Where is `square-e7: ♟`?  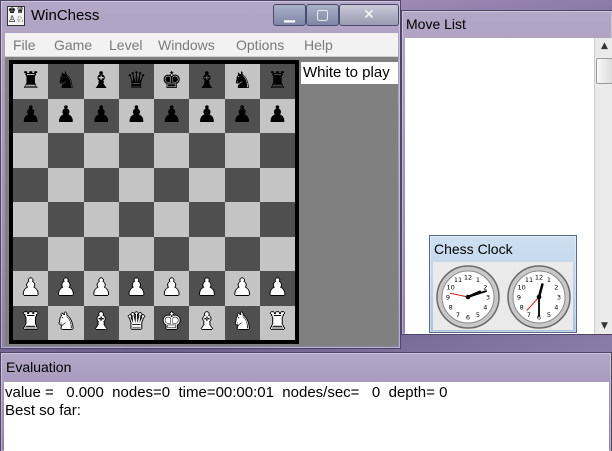
square-e7: ♟ is located at coordinates (172, 115).